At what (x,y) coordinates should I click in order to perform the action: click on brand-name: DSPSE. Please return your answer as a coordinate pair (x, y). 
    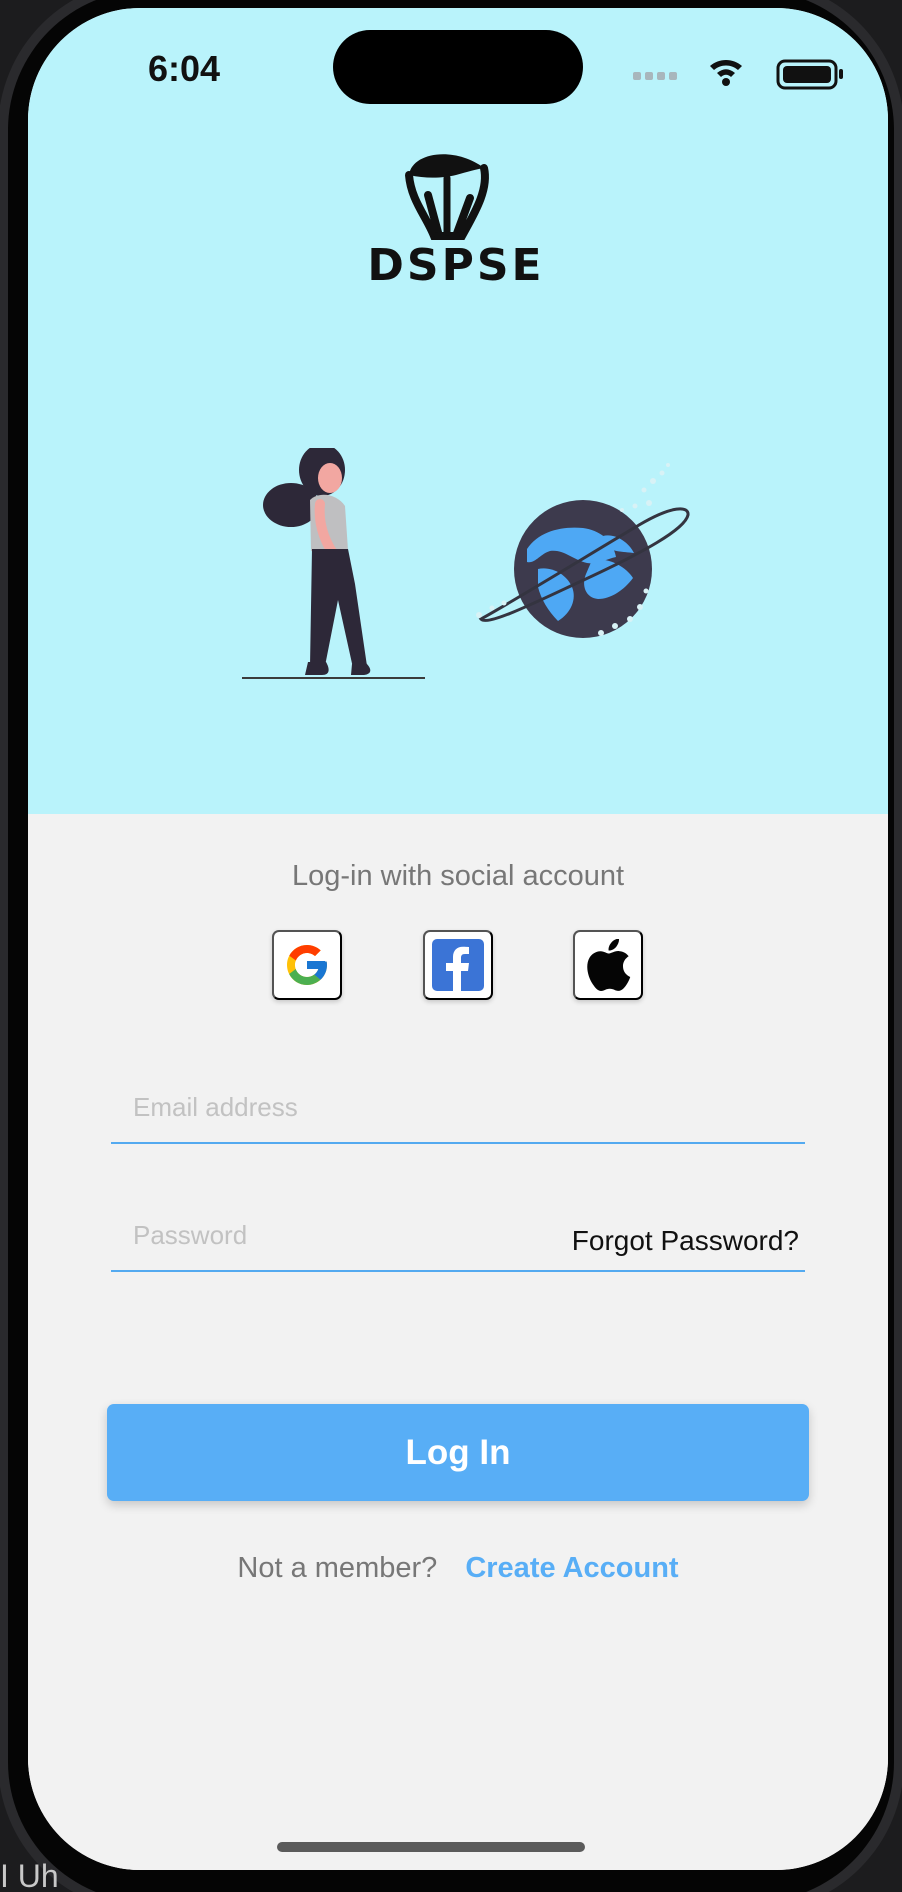
    Looking at the image, I should click on (456, 265).